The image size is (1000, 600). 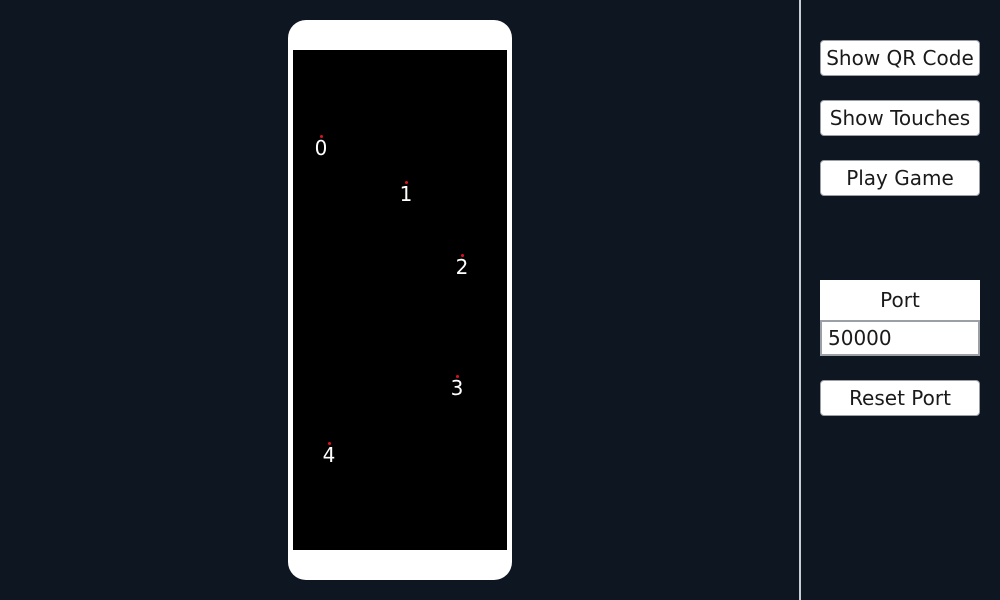 What do you see at coordinates (406, 194) in the screenshot?
I see `touch-index-label: 1` at bounding box center [406, 194].